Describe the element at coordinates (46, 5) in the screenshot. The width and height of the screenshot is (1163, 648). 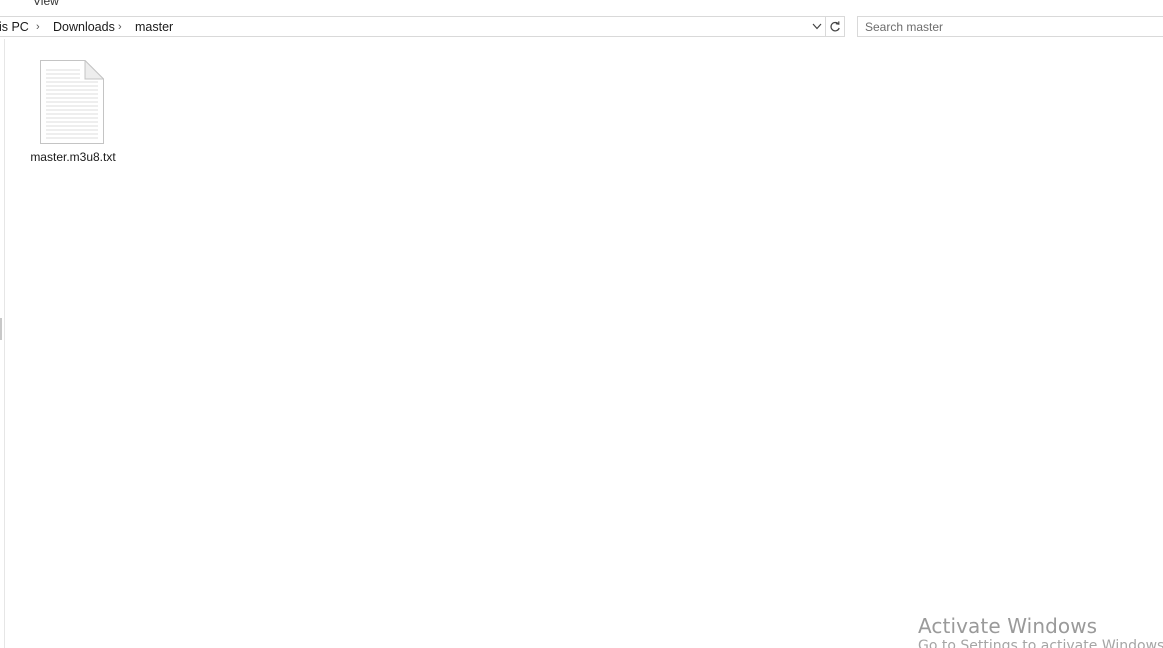
I see `tab-view: View` at that location.